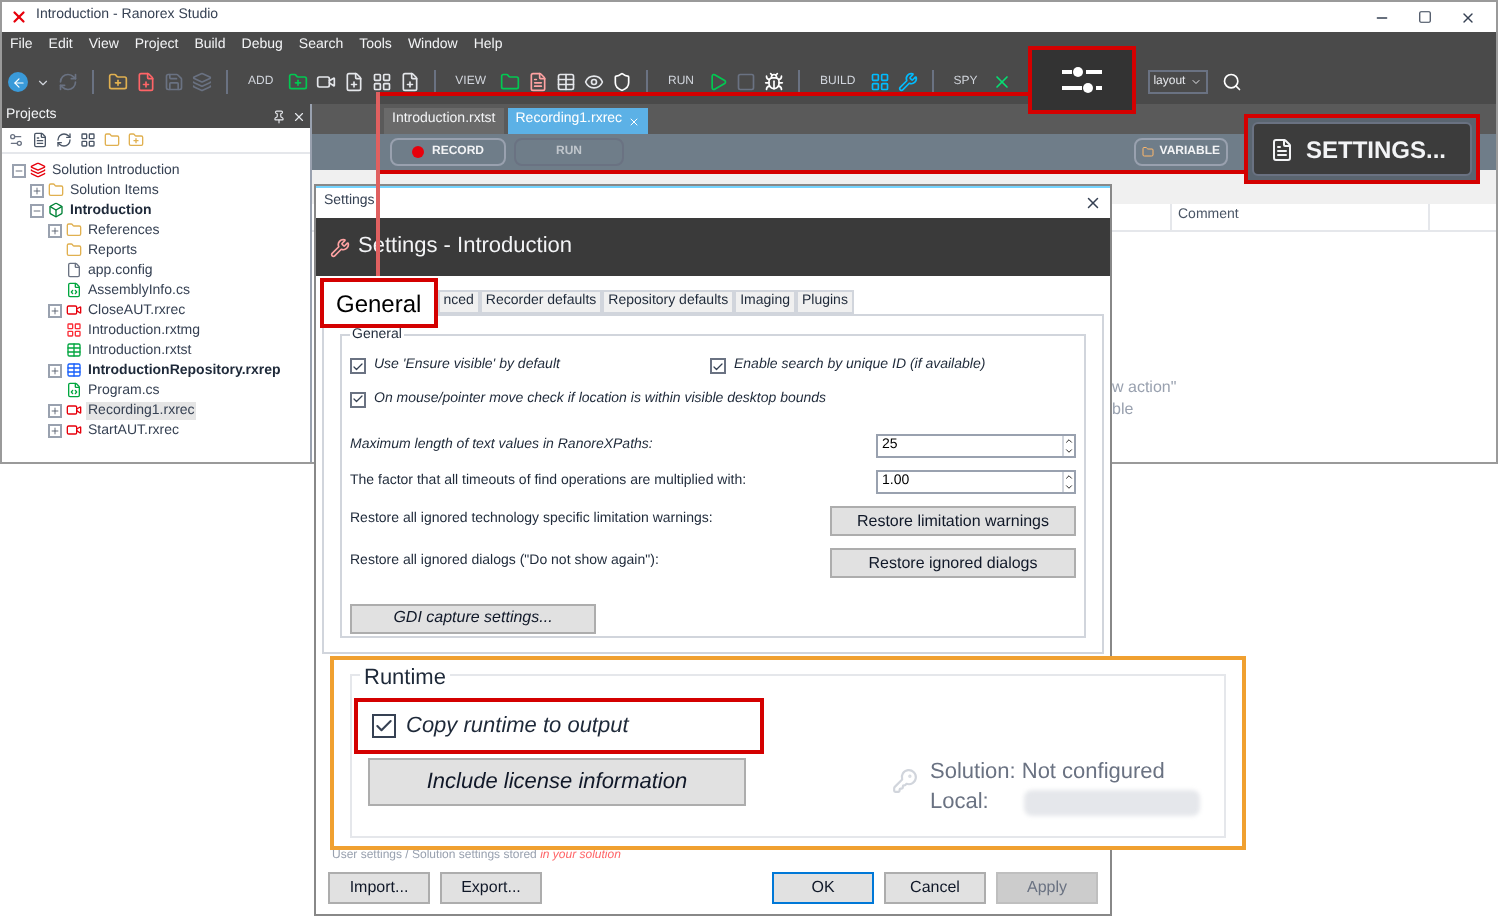 The height and width of the screenshot is (920, 1500). I want to click on restore-button: Restore limitation warnings, so click(953, 521).